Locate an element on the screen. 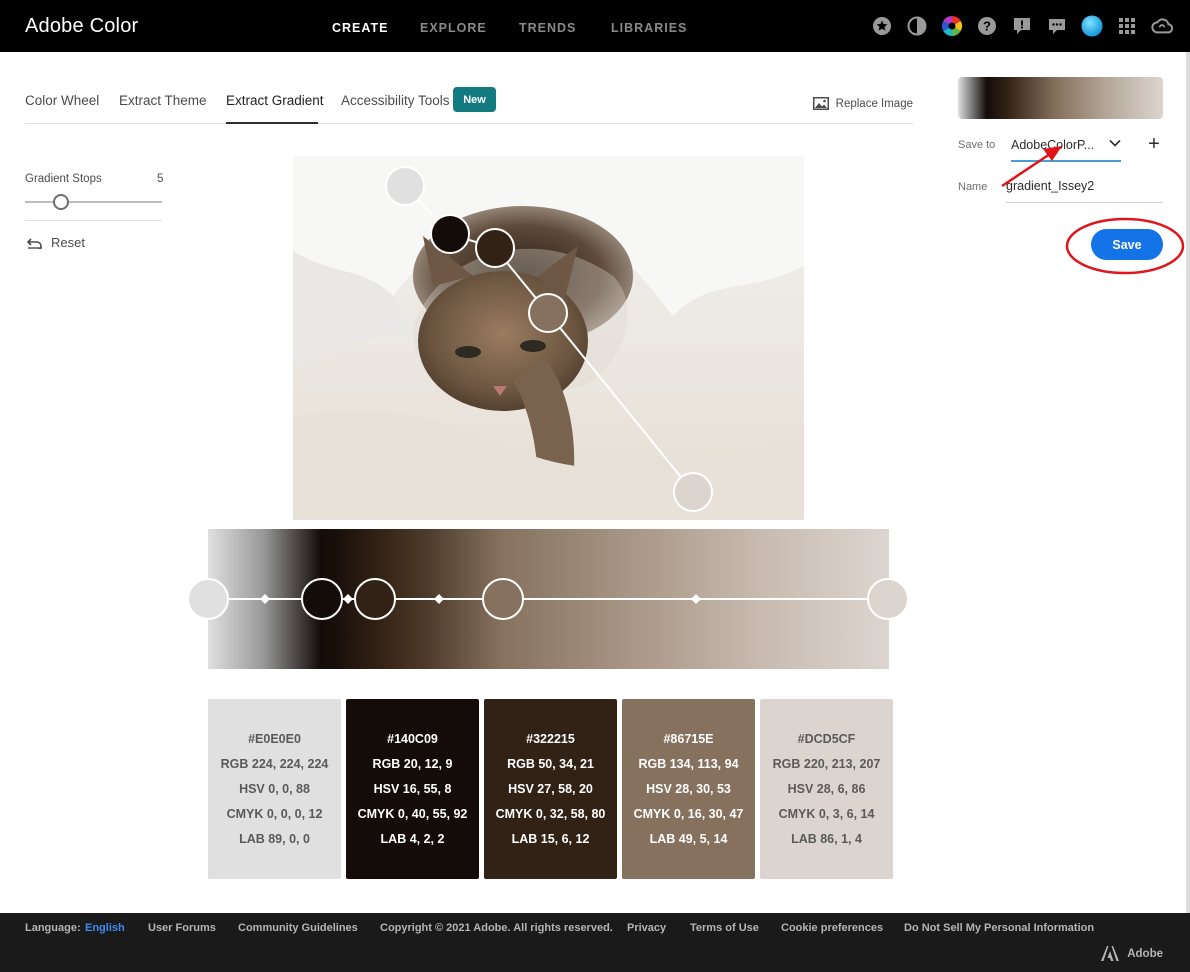 The image size is (1190, 972). swatch-hsv: HSV 28, 30, 53 is located at coordinates (688, 789).